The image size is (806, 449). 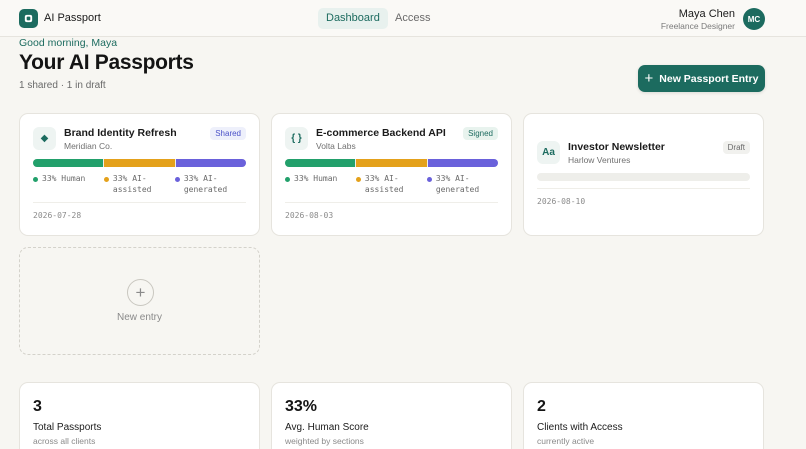 I want to click on passport-client: Meridian Co., so click(x=88, y=146).